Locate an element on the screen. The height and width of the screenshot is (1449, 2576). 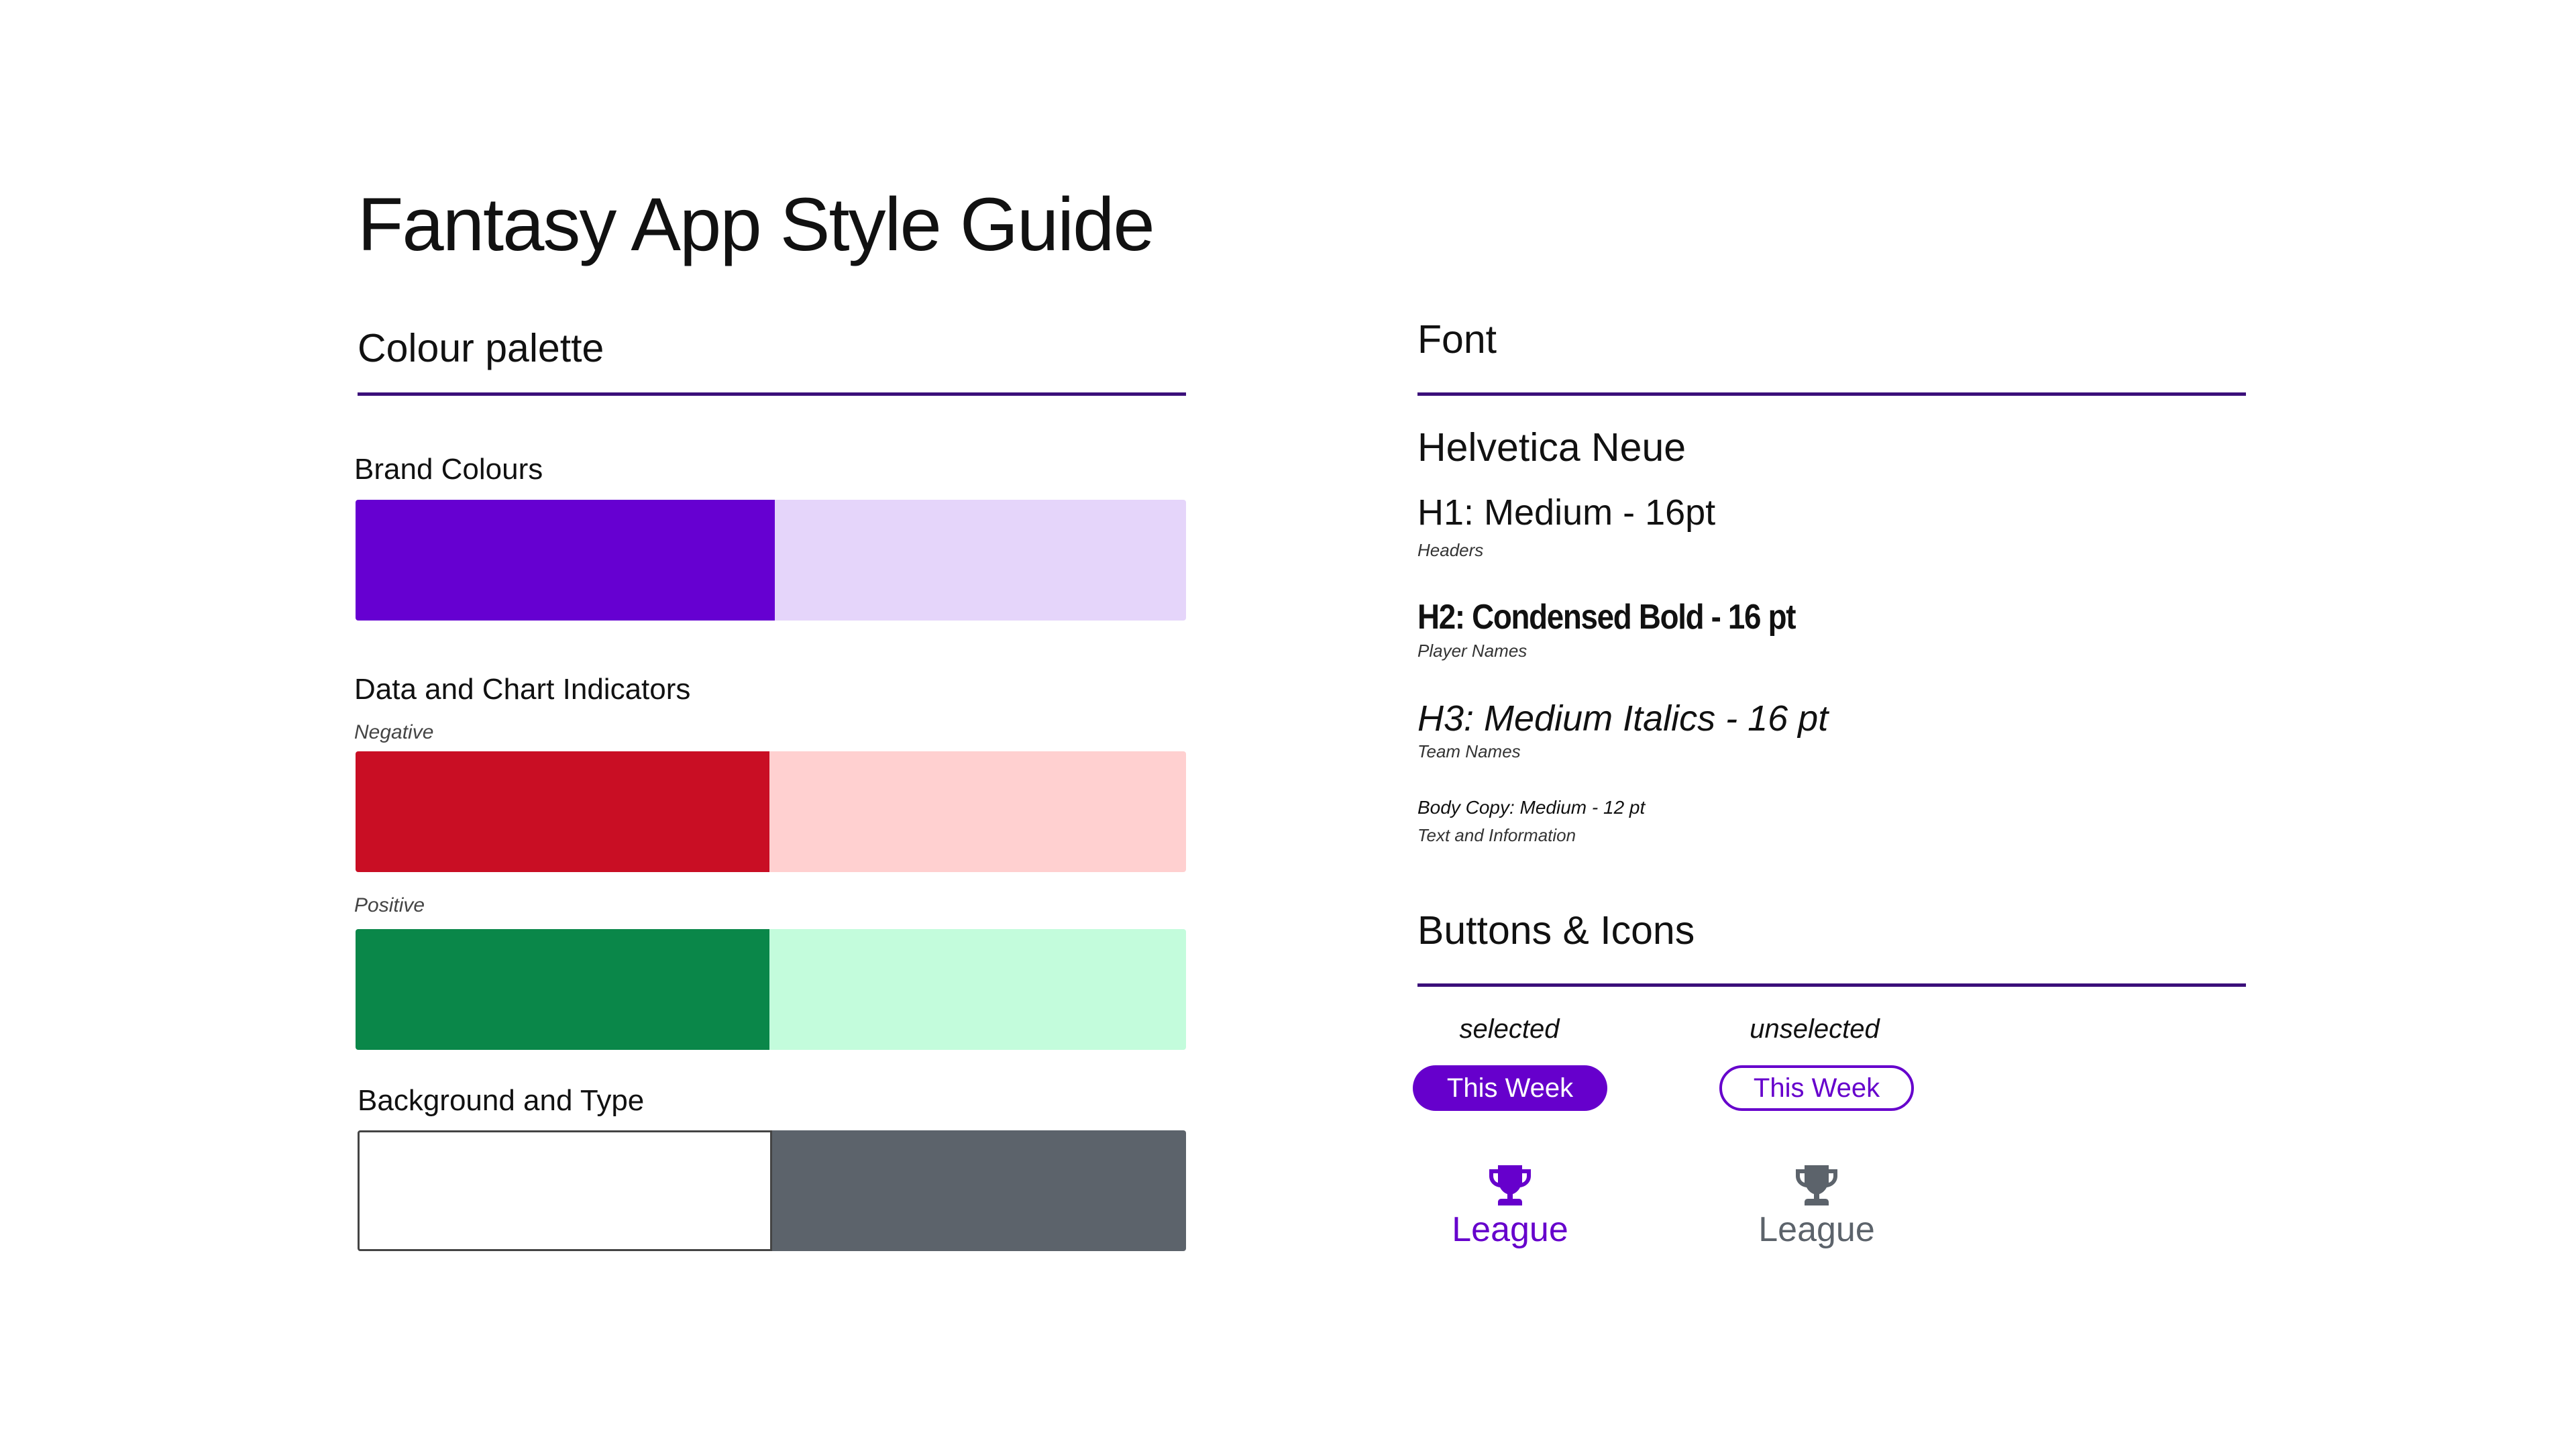
brand-primary-swatch is located at coordinates (565, 560).